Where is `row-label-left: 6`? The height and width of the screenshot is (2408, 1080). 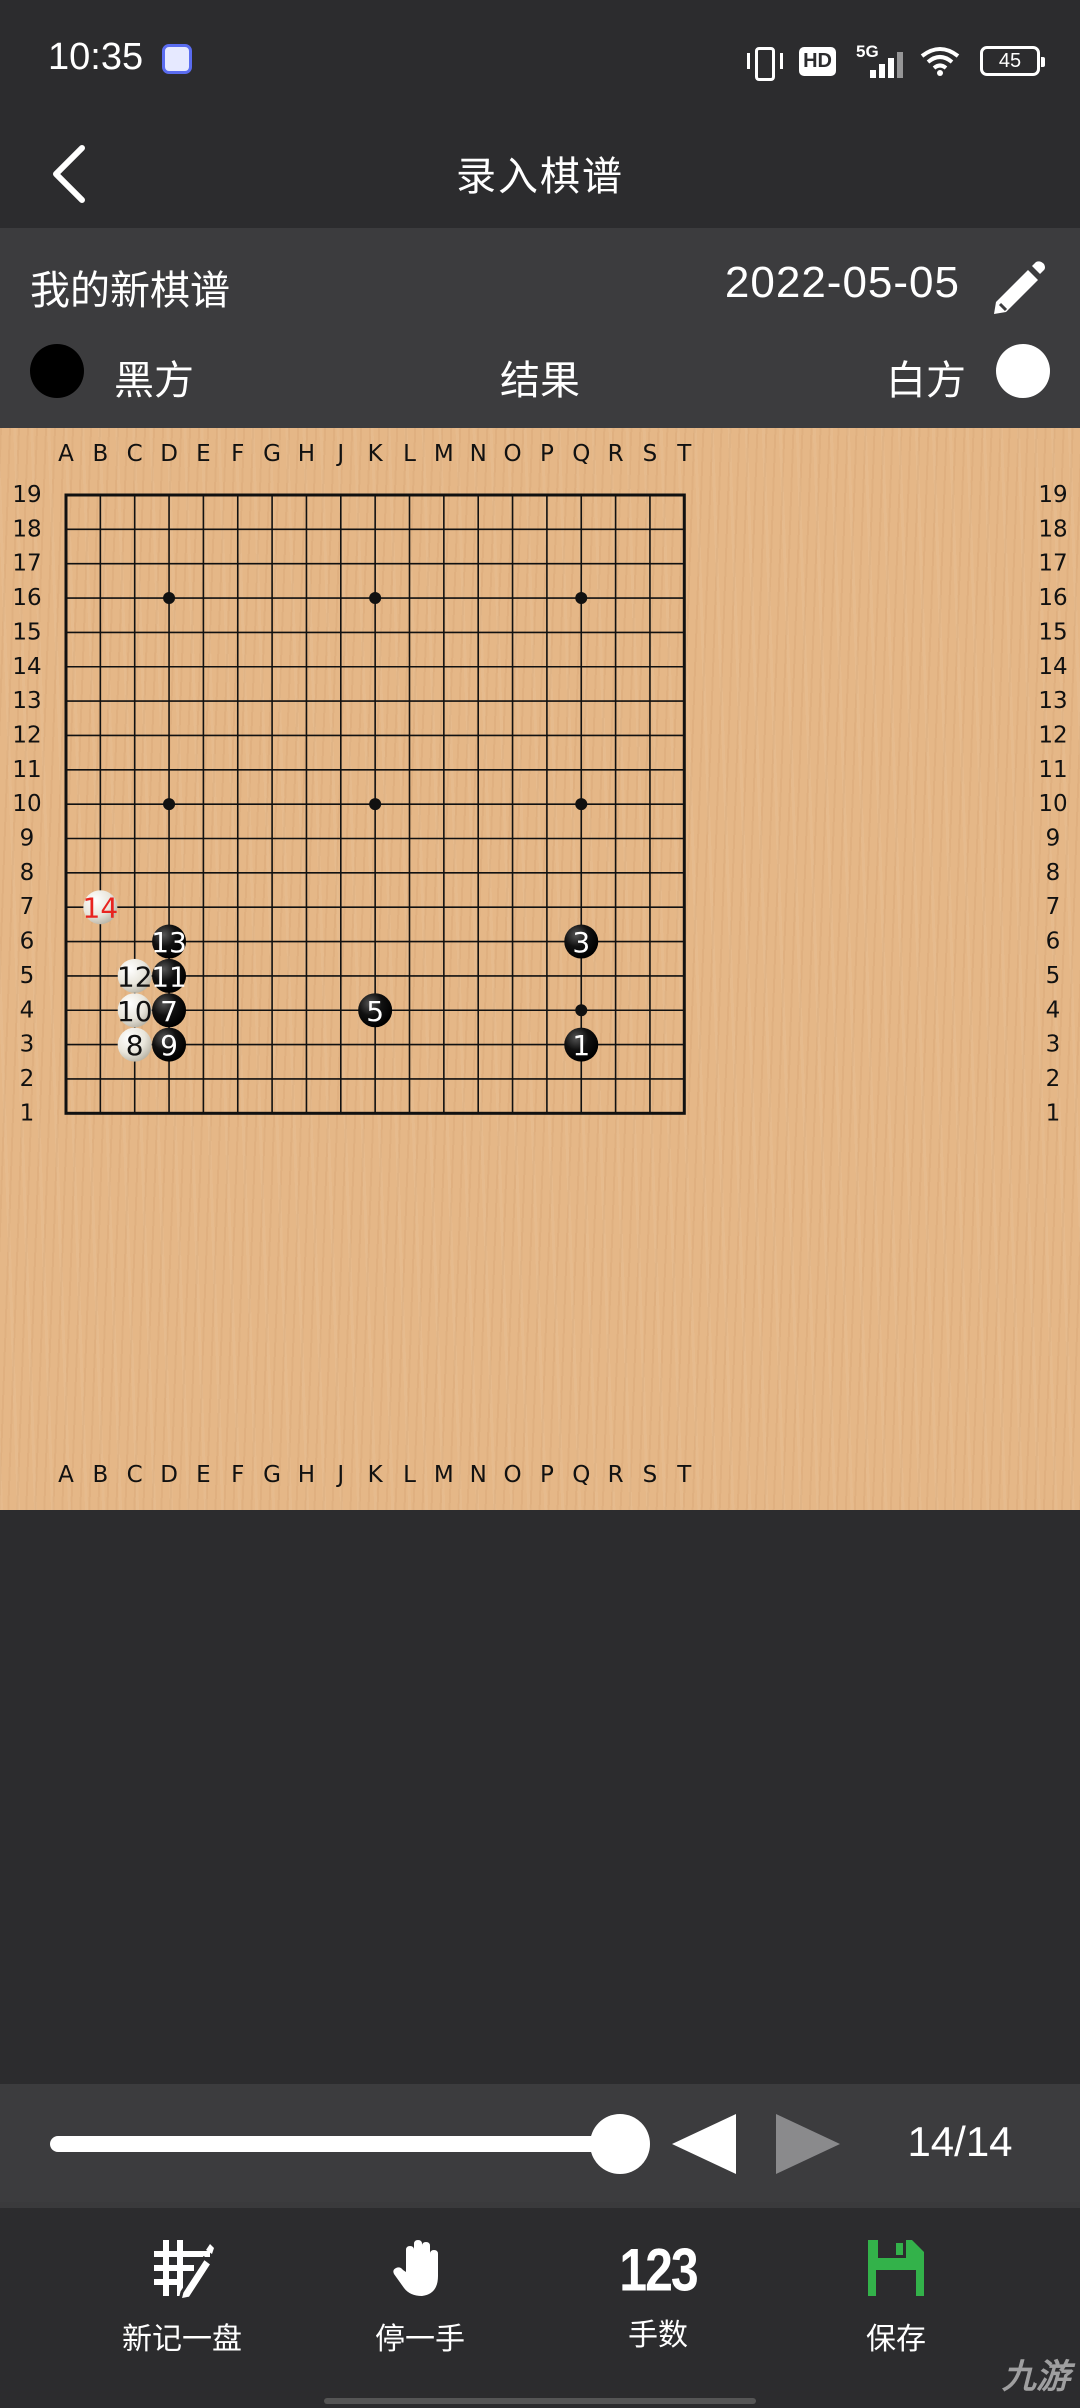 row-label-left: 6 is located at coordinates (27, 942).